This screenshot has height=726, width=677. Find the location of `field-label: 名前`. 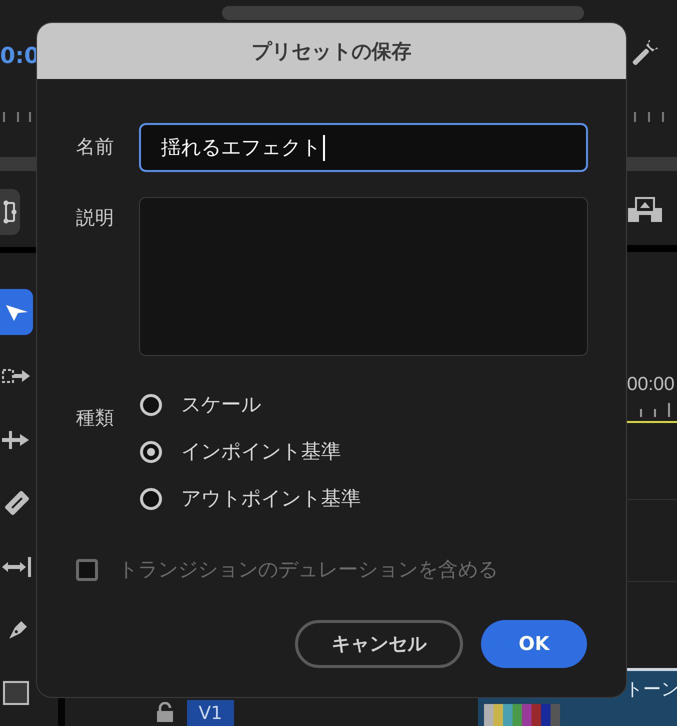

field-label: 名前 is located at coordinates (95, 147).